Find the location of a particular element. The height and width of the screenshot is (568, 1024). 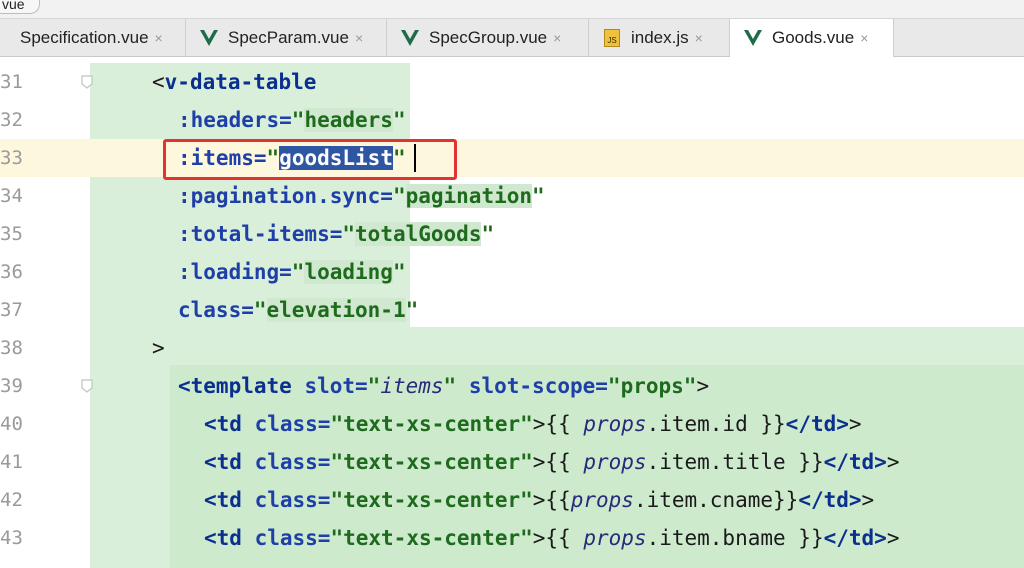

attribute-name: slot= is located at coordinates (329, 386).